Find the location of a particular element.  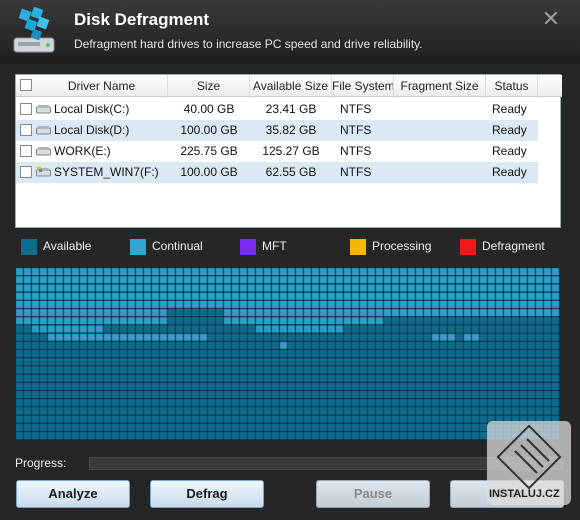

table-row: Local Disk(C:) 40.00 GB 23.41 GB NTFS Ready is located at coordinates (277, 109).